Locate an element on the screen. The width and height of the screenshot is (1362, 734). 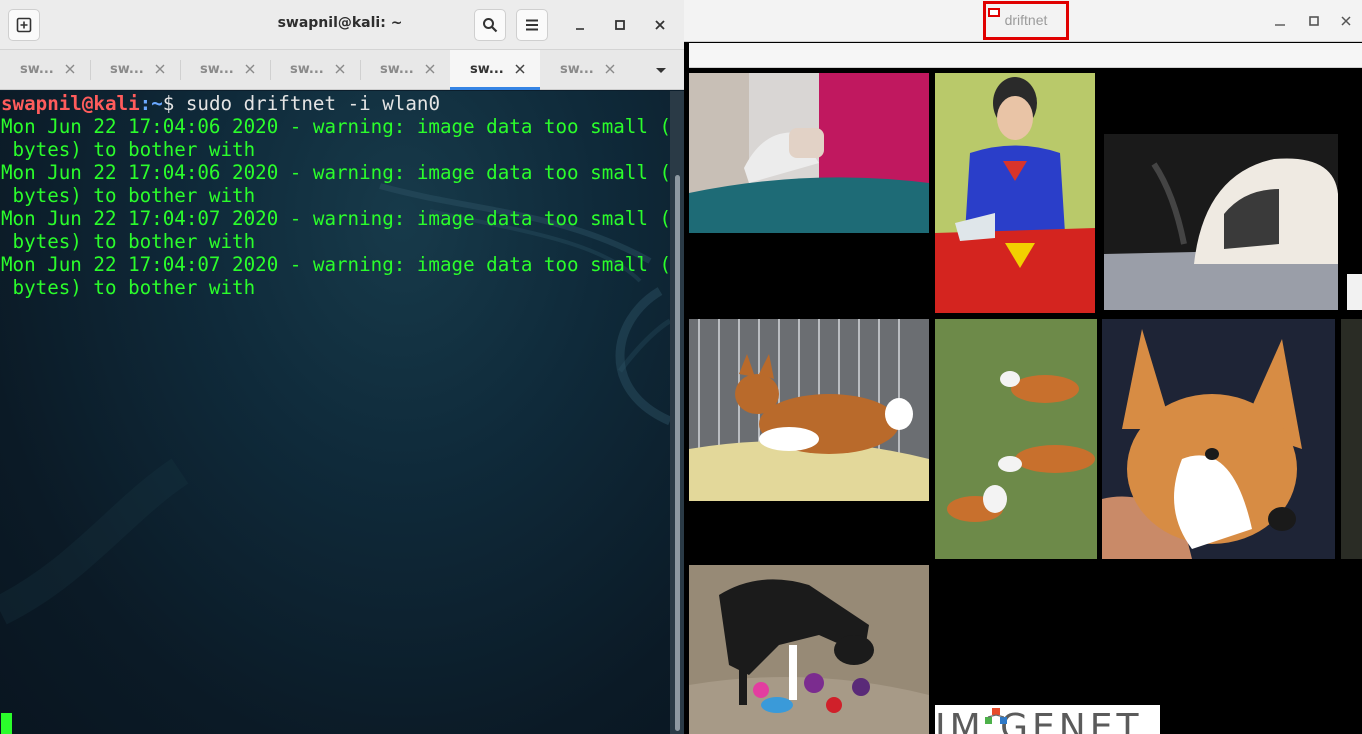
prompt-command: sudo driftnet -i wlan0 is located at coordinates (307, 103).